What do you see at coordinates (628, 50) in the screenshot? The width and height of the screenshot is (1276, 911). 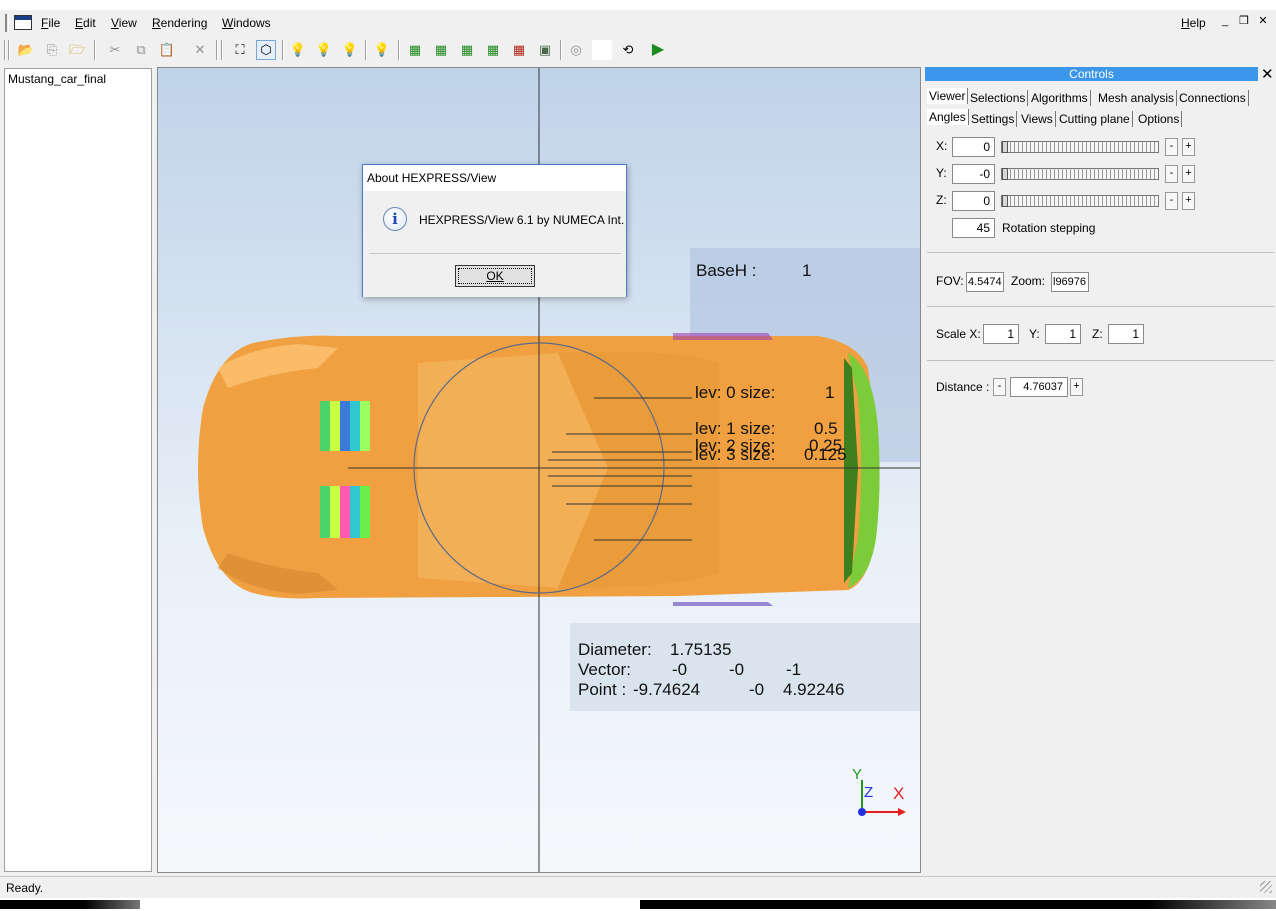 I see `rotate-cube-icon: ⟲` at bounding box center [628, 50].